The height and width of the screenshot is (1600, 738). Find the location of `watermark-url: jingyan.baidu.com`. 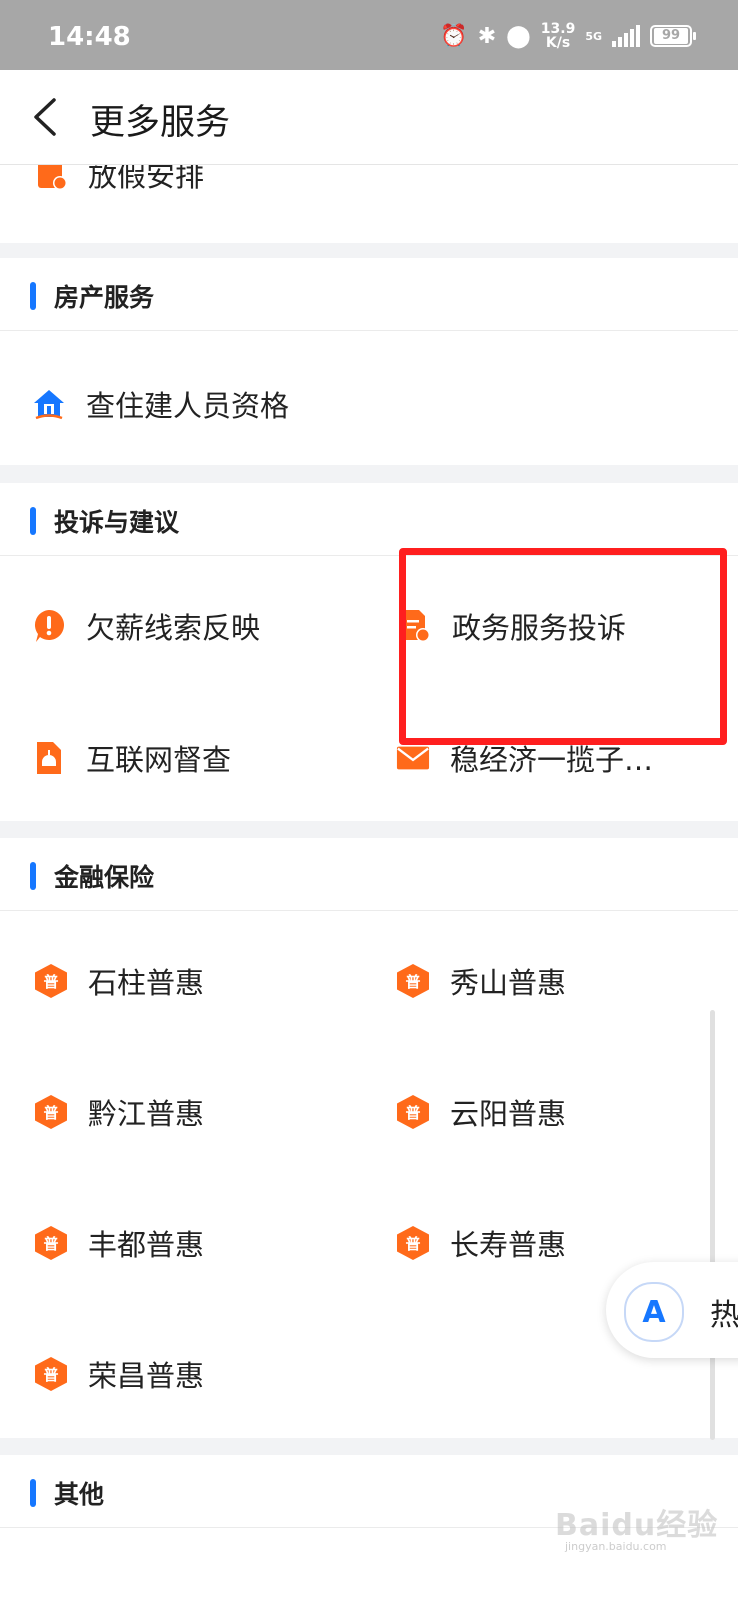

watermark-url: jingyan.baidu.com is located at coordinates (616, 1546).